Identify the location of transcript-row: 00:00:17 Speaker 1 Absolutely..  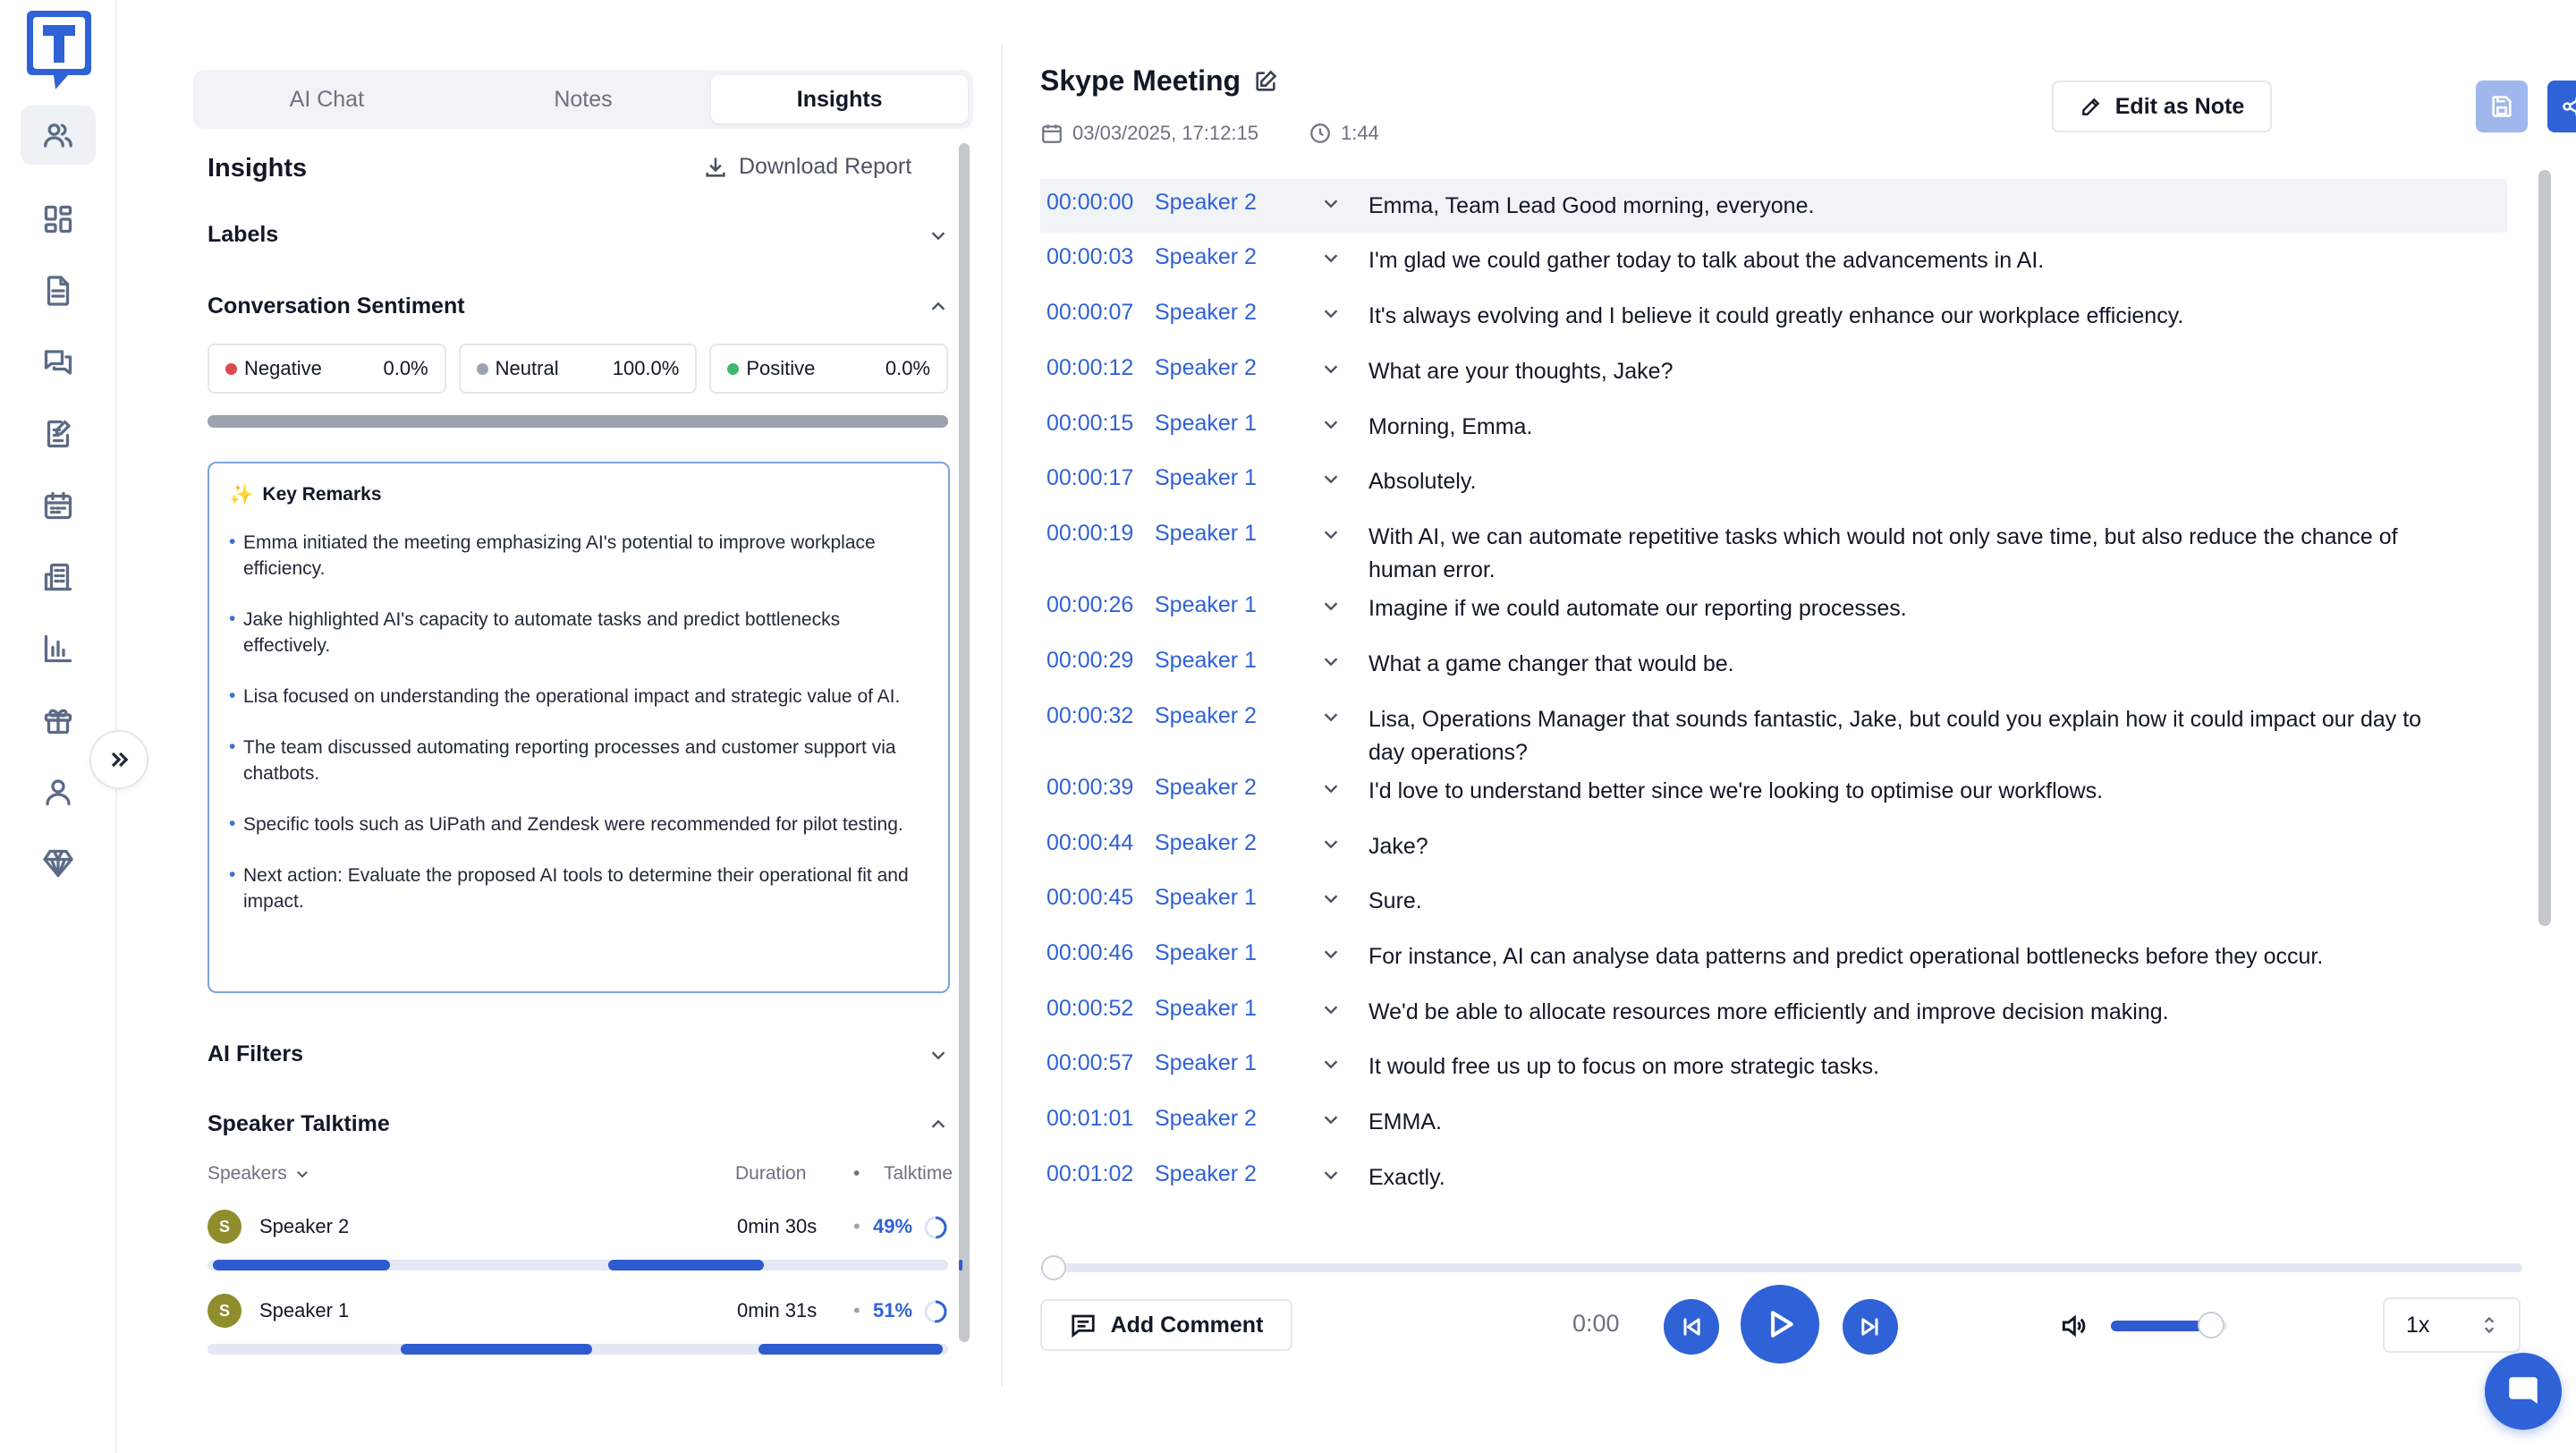
(1773, 481).